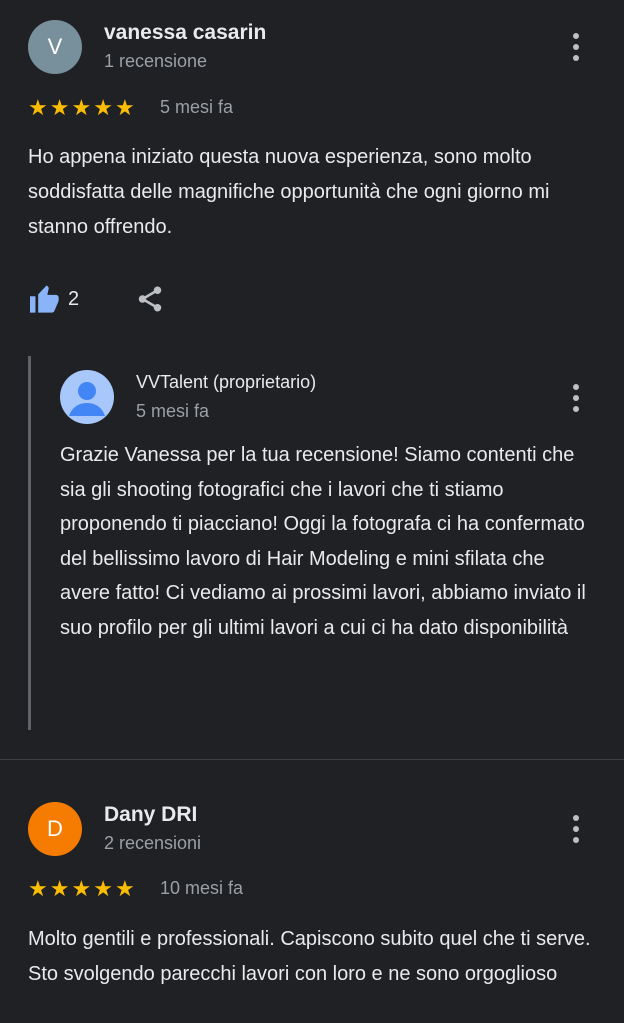  What do you see at coordinates (156, 61) in the screenshot?
I see `review-count: 1 recensione` at bounding box center [156, 61].